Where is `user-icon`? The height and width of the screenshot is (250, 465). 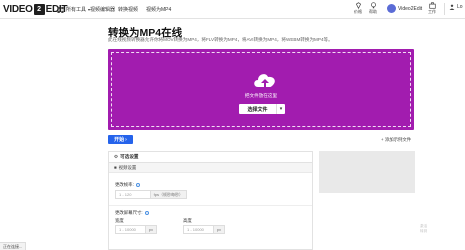
user-icon is located at coordinates (452, 7).